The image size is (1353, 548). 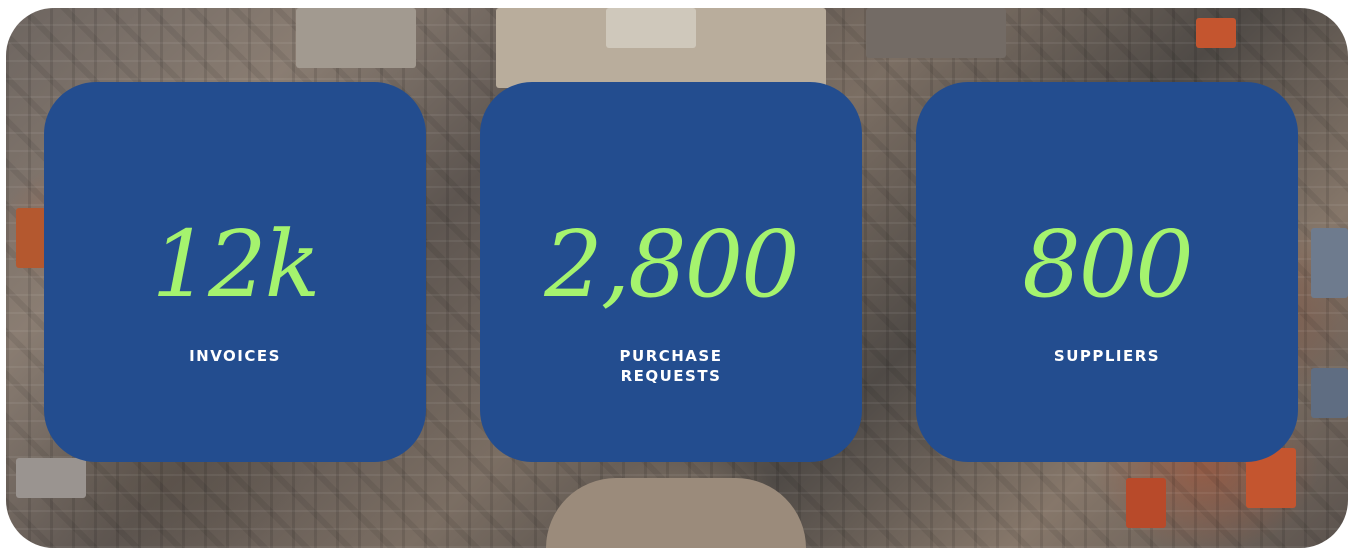 I want to click on stat-value: 12k, so click(x=236, y=264).